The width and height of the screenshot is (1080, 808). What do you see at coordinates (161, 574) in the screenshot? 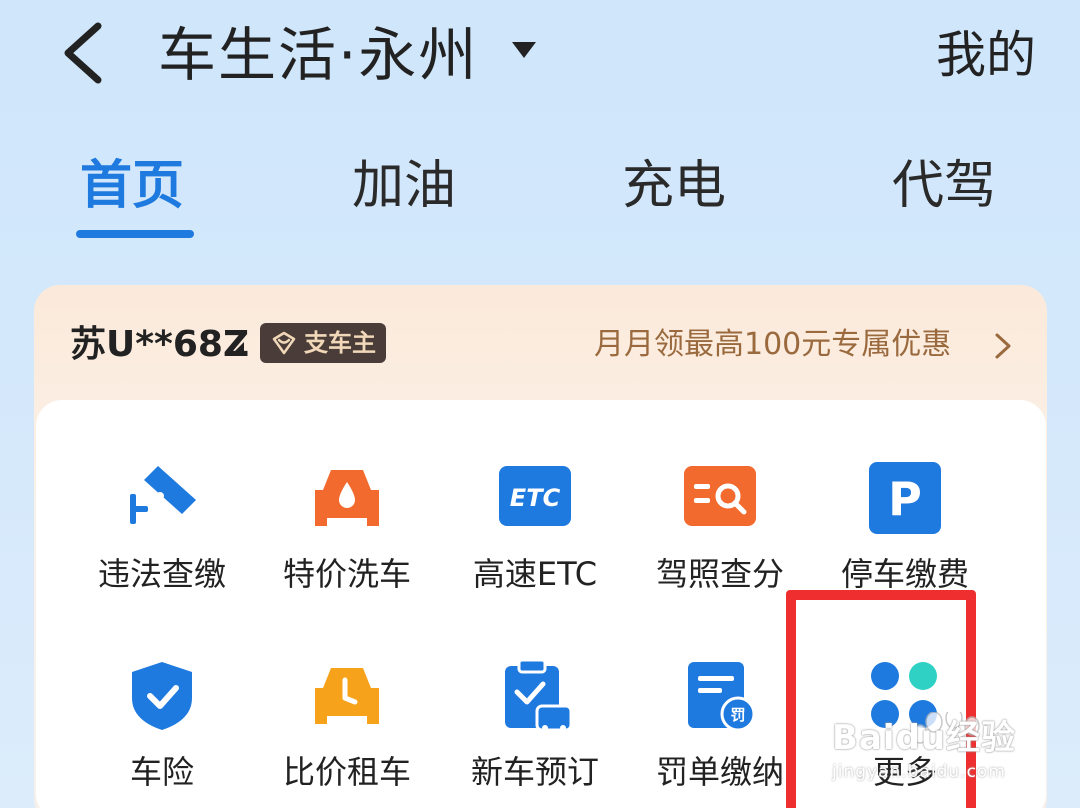
I see `service-label: 违法查缴` at bounding box center [161, 574].